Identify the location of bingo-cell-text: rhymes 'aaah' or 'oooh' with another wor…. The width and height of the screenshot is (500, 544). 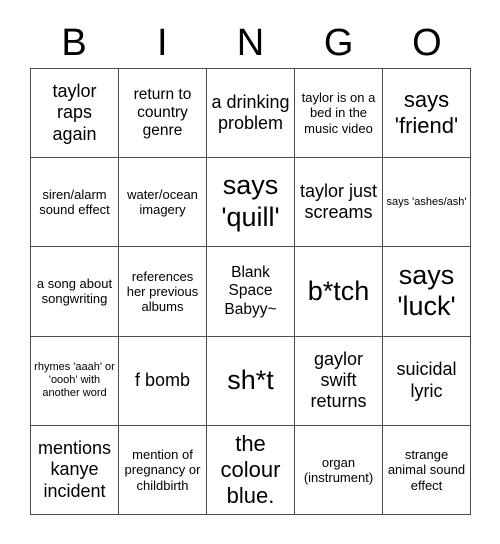
(74, 380).